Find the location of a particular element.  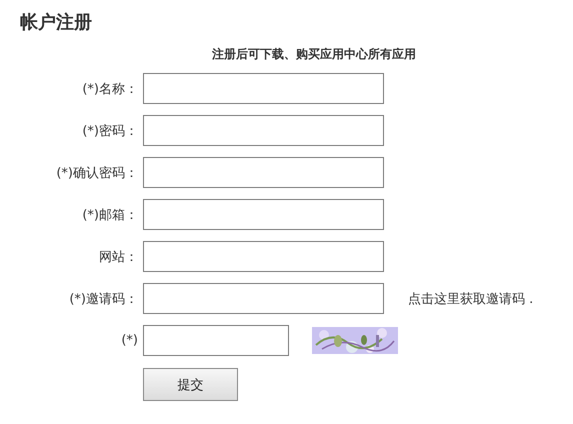

field-label: (*)确认密码： is located at coordinates (97, 173).